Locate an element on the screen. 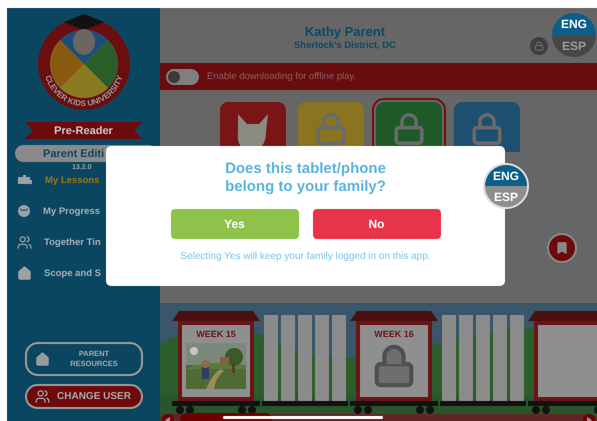 The image size is (597, 421). week-label: WEEK 15 is located at coordinates (216, 334).